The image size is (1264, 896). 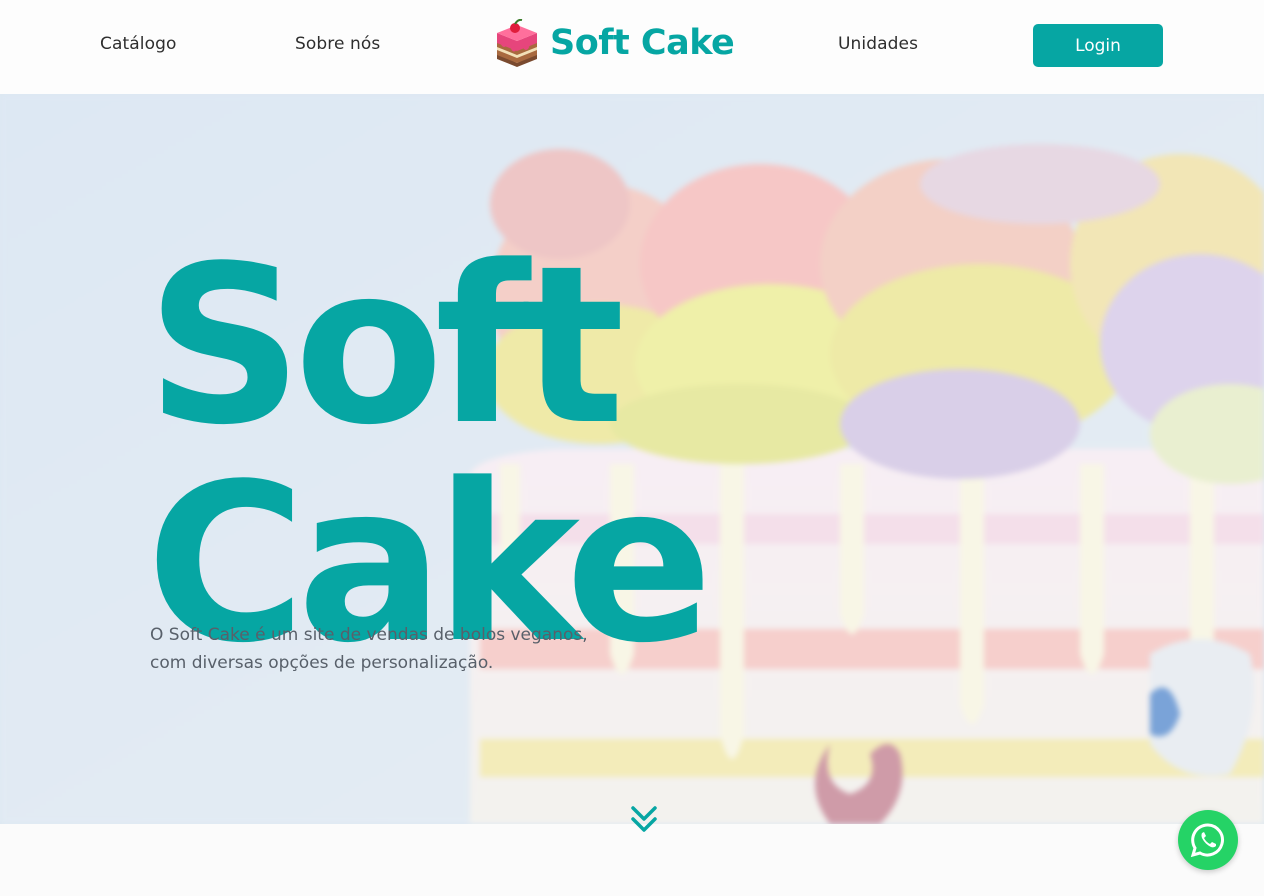 I want to click on cake-icon, so click(x=517, y=43).